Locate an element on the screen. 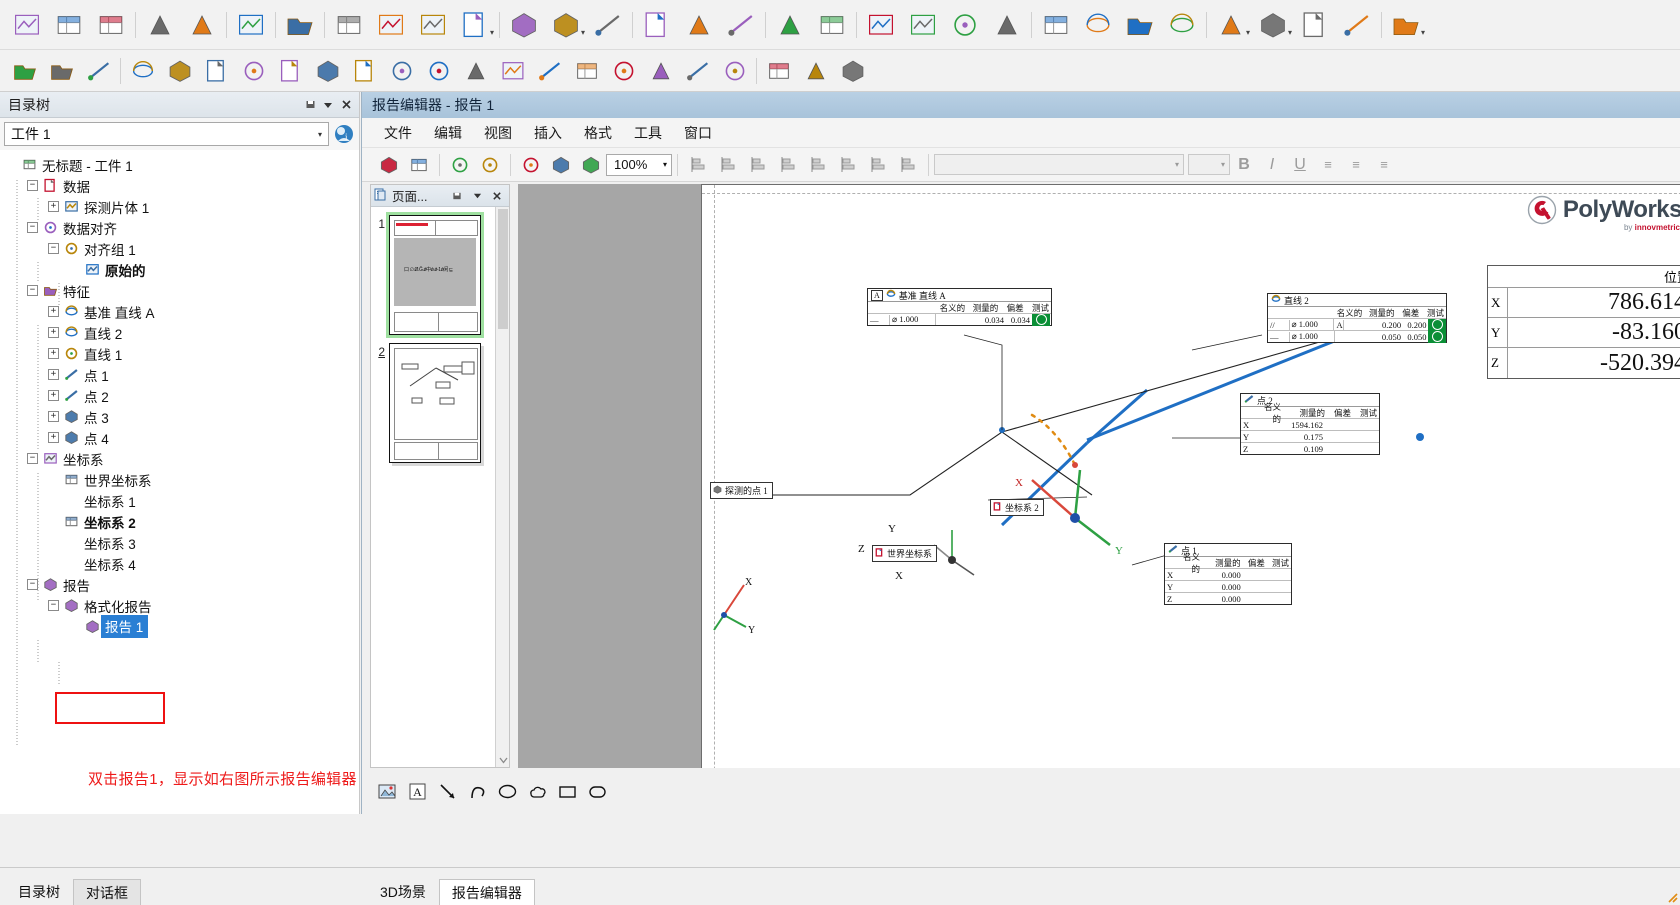 This screenshot has width=1680, height=905. align-center-h-icon is located at coordinates (728, 165).